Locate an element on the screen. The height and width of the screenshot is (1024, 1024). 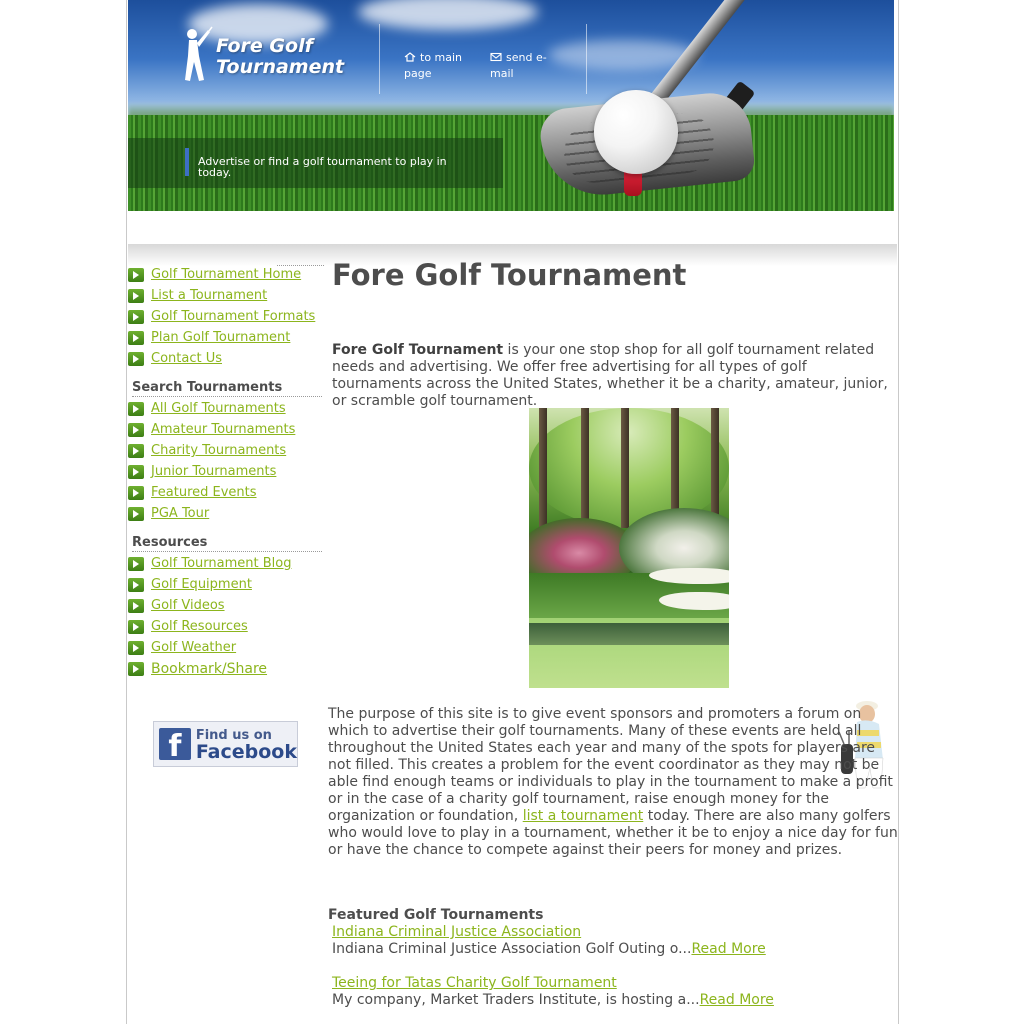
tree-trunk is located at coordinates (625, 468).